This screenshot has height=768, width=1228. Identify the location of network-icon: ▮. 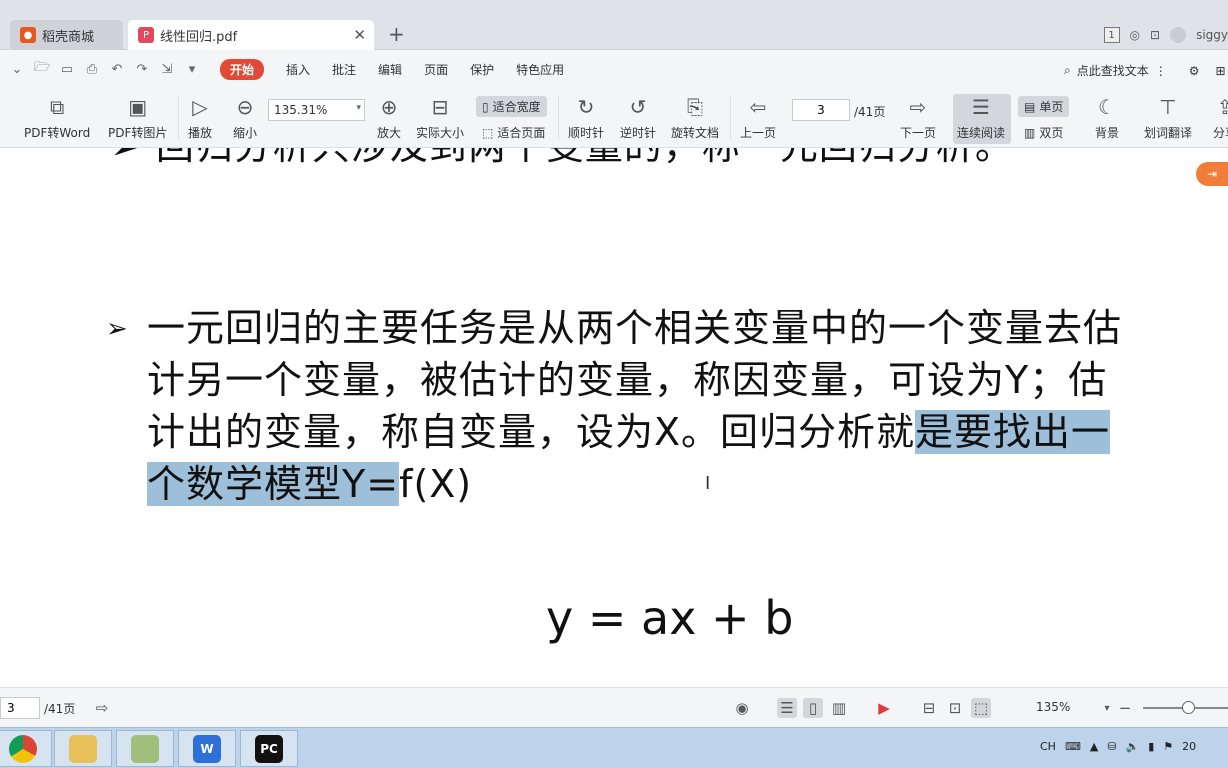
(1151, 746).